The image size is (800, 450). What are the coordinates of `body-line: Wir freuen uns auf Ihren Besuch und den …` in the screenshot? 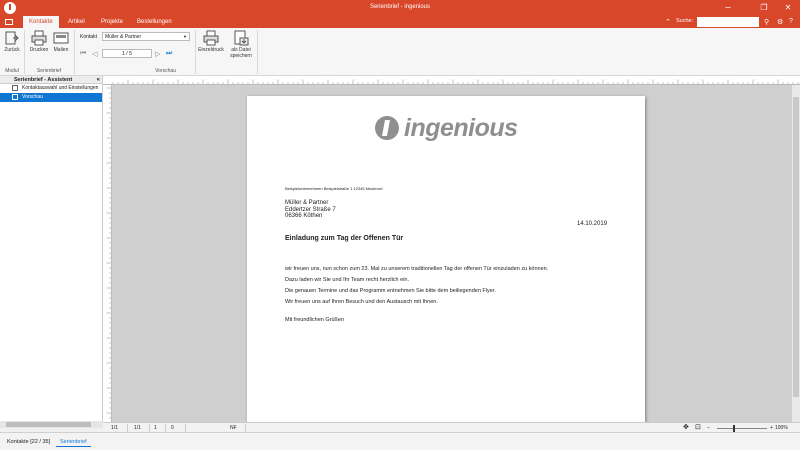 It's located at (361, 302).